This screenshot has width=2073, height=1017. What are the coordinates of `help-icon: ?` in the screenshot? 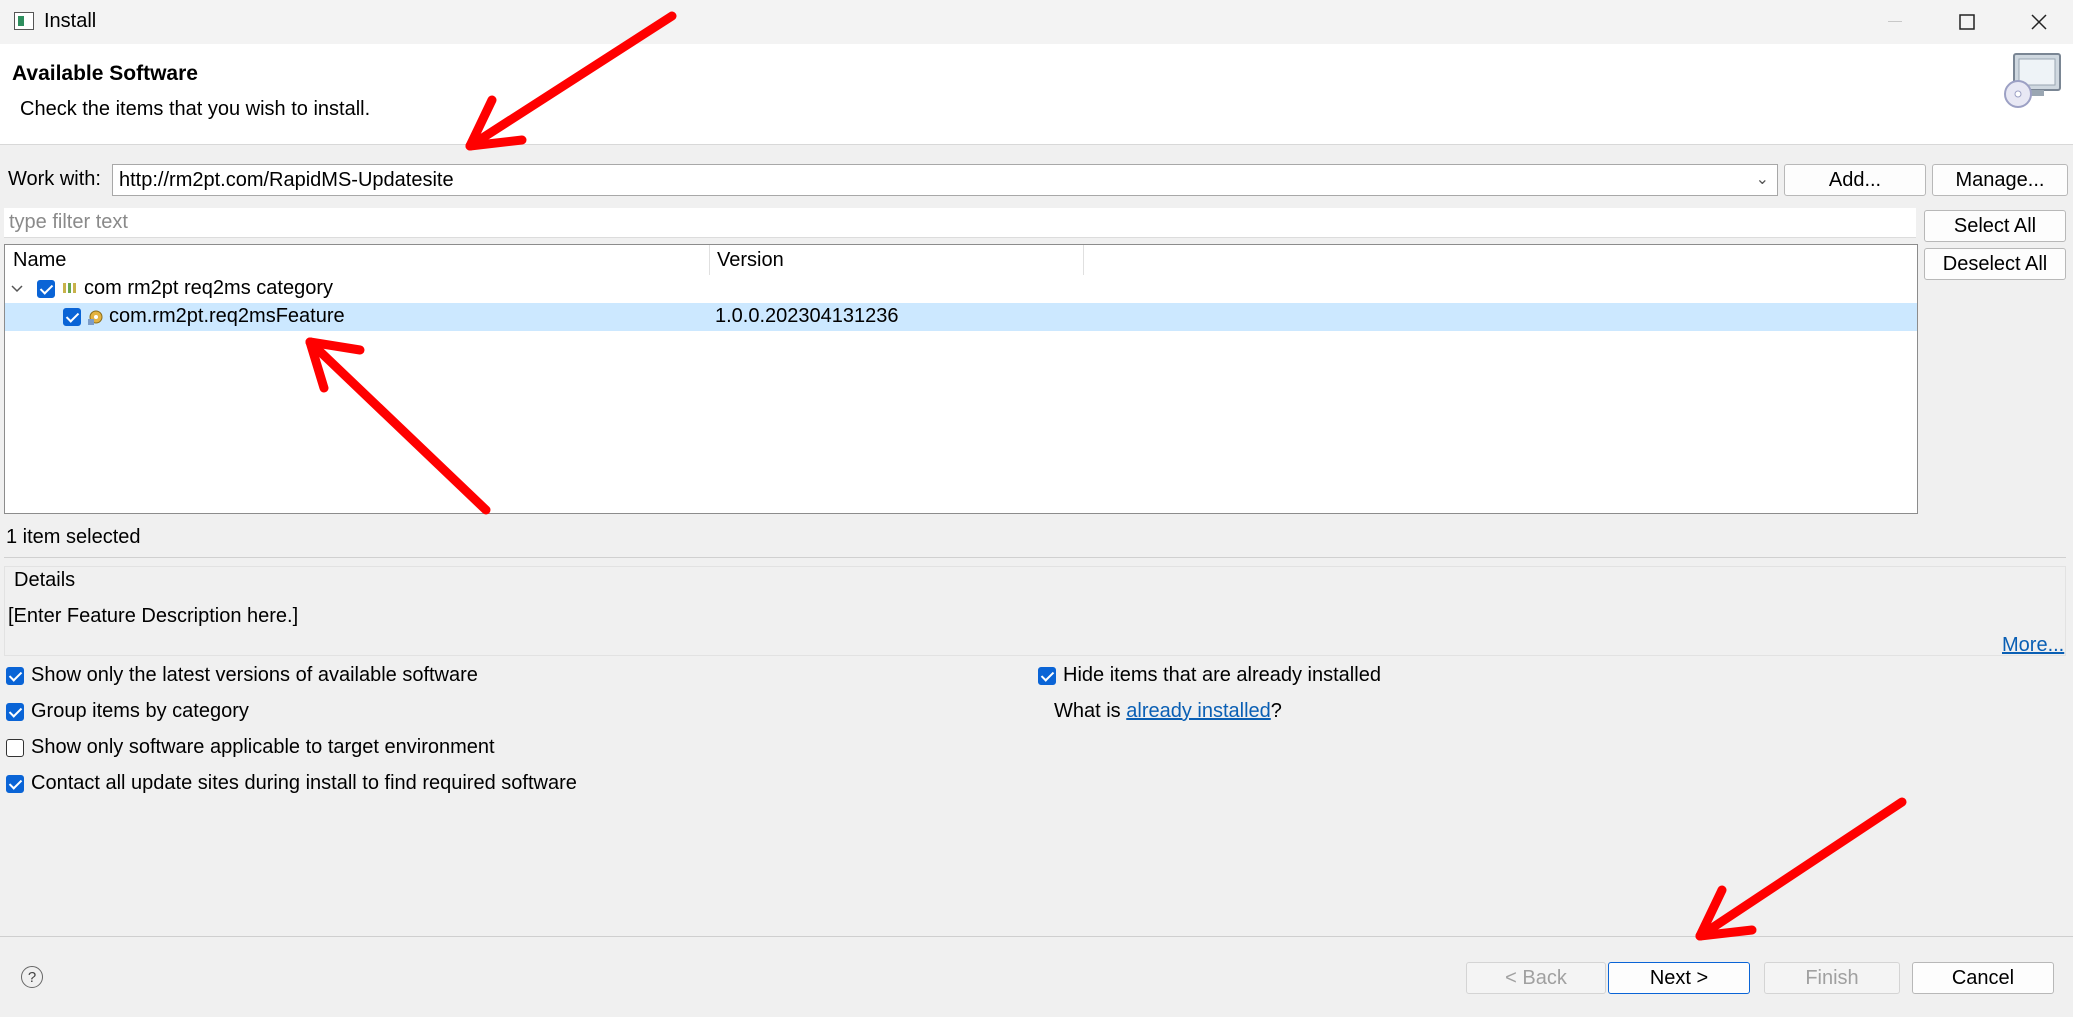 It's located at (32, 977).